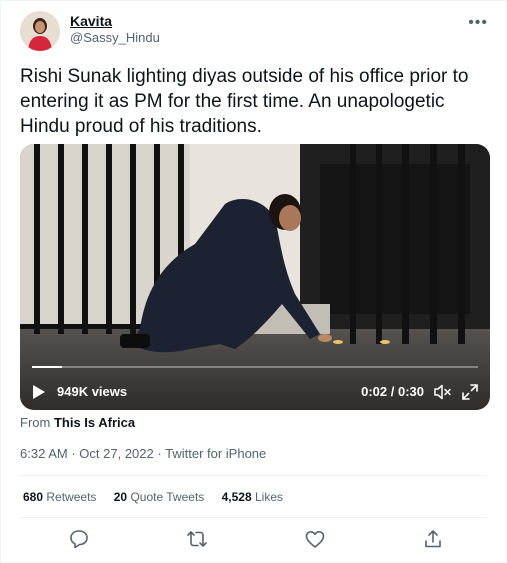  I want to click on tweet-time: 6:32 AM, so click(44, 453).